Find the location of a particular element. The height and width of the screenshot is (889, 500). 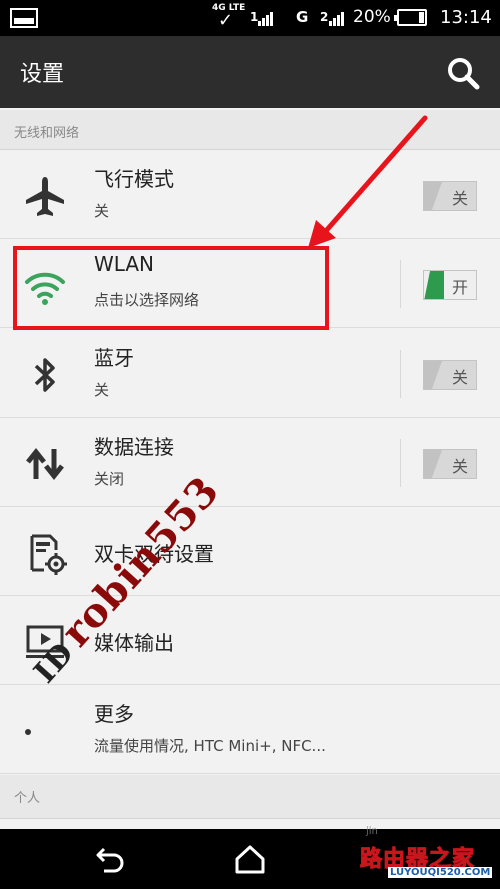

settings-row-mobile-data: 数据连接 关闭 关 is located at coordinates (250, 463).